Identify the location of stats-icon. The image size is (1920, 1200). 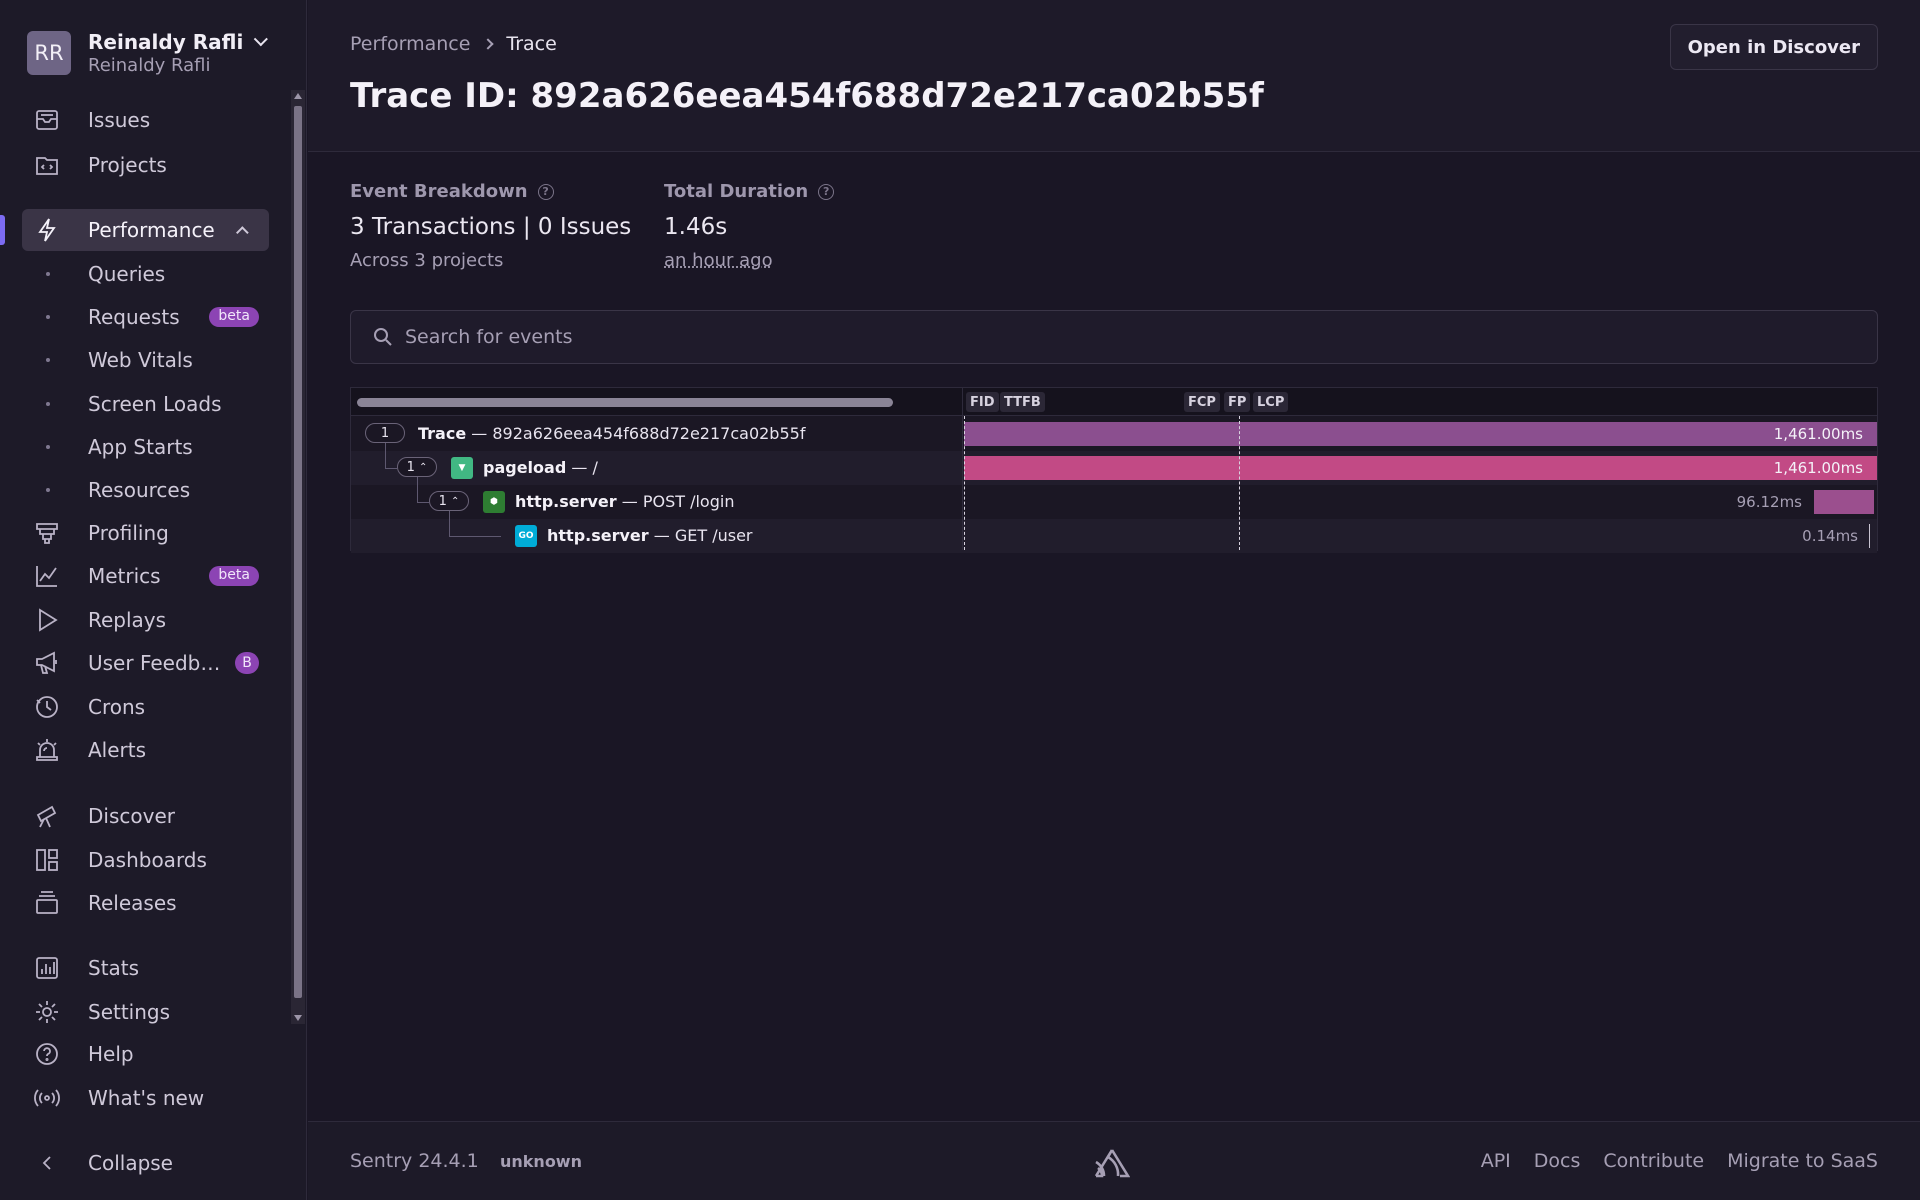
(47, 968).